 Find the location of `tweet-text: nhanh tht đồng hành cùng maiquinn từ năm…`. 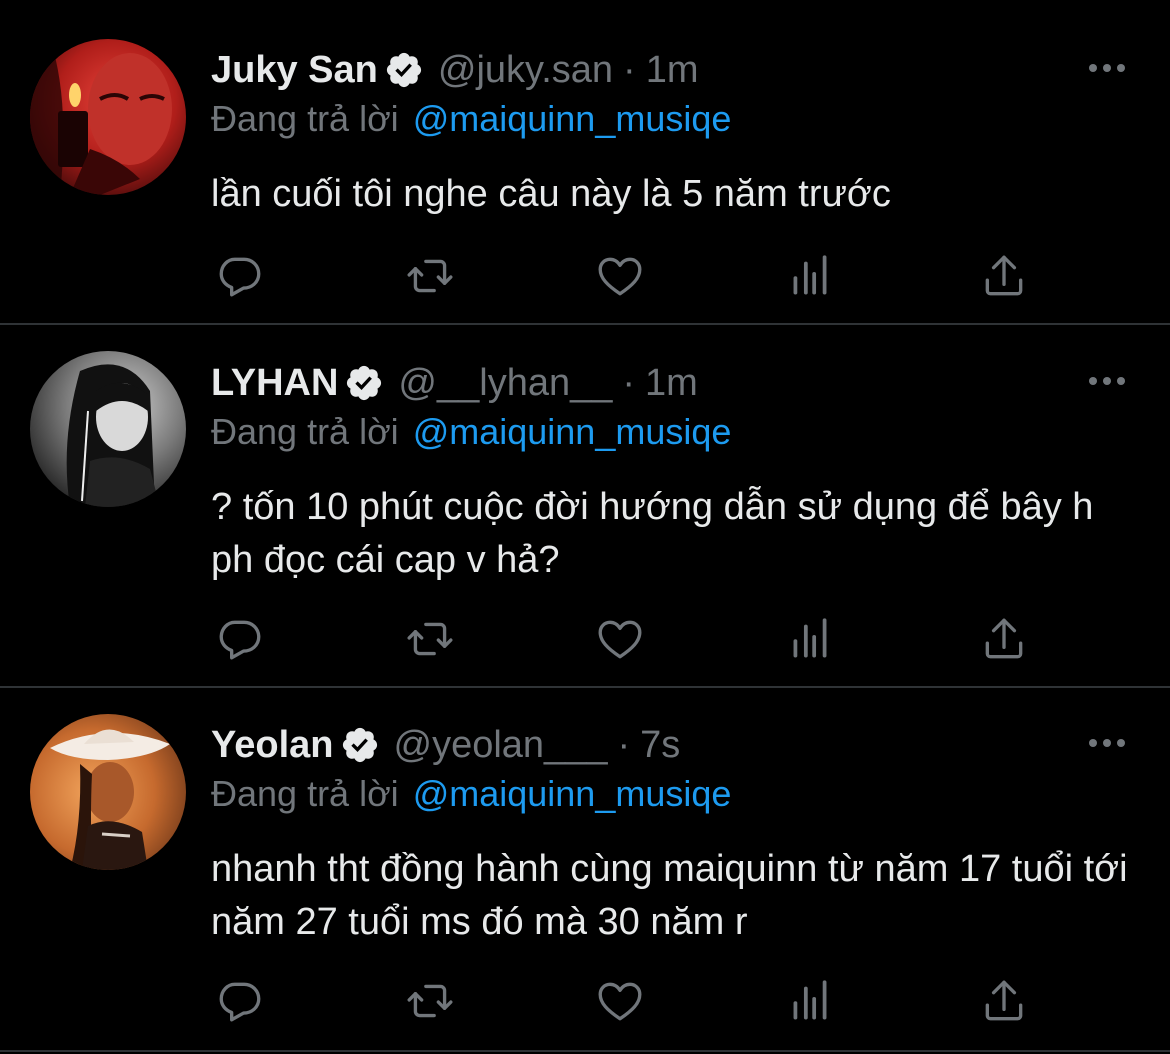

tweet-text: nhanh tht đồng hành cùng maiquinn từ năm… is located at coordinates (669, 895).